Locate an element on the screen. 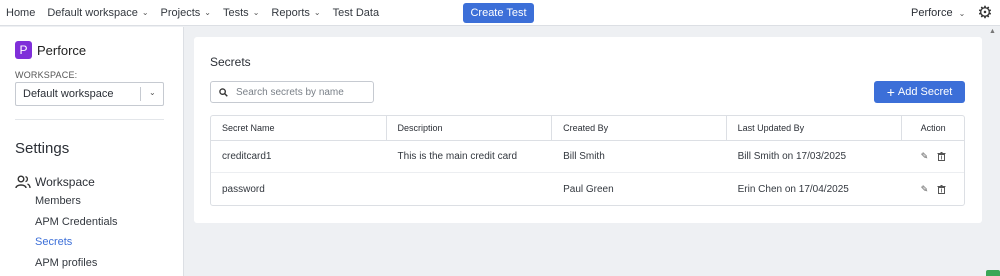 The width and height of the screenshot is (1000, 276). workspace-label: WORKSPACE: is located at coordinates (46, 75).